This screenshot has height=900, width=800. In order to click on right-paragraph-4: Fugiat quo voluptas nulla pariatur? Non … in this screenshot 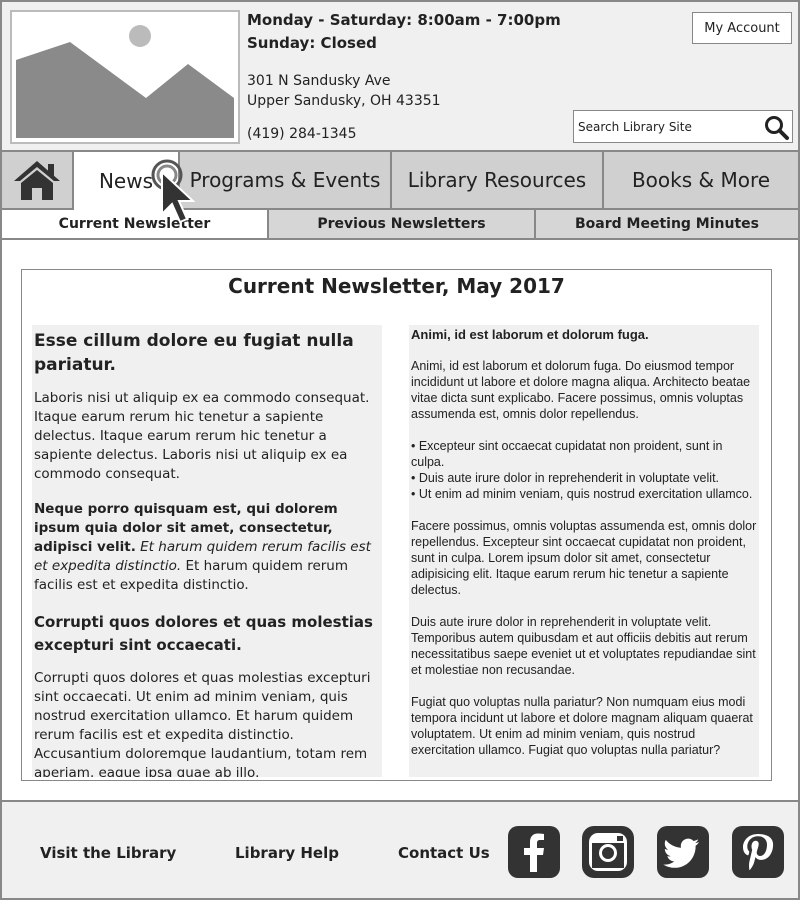, I will do `click(582, 726)`.